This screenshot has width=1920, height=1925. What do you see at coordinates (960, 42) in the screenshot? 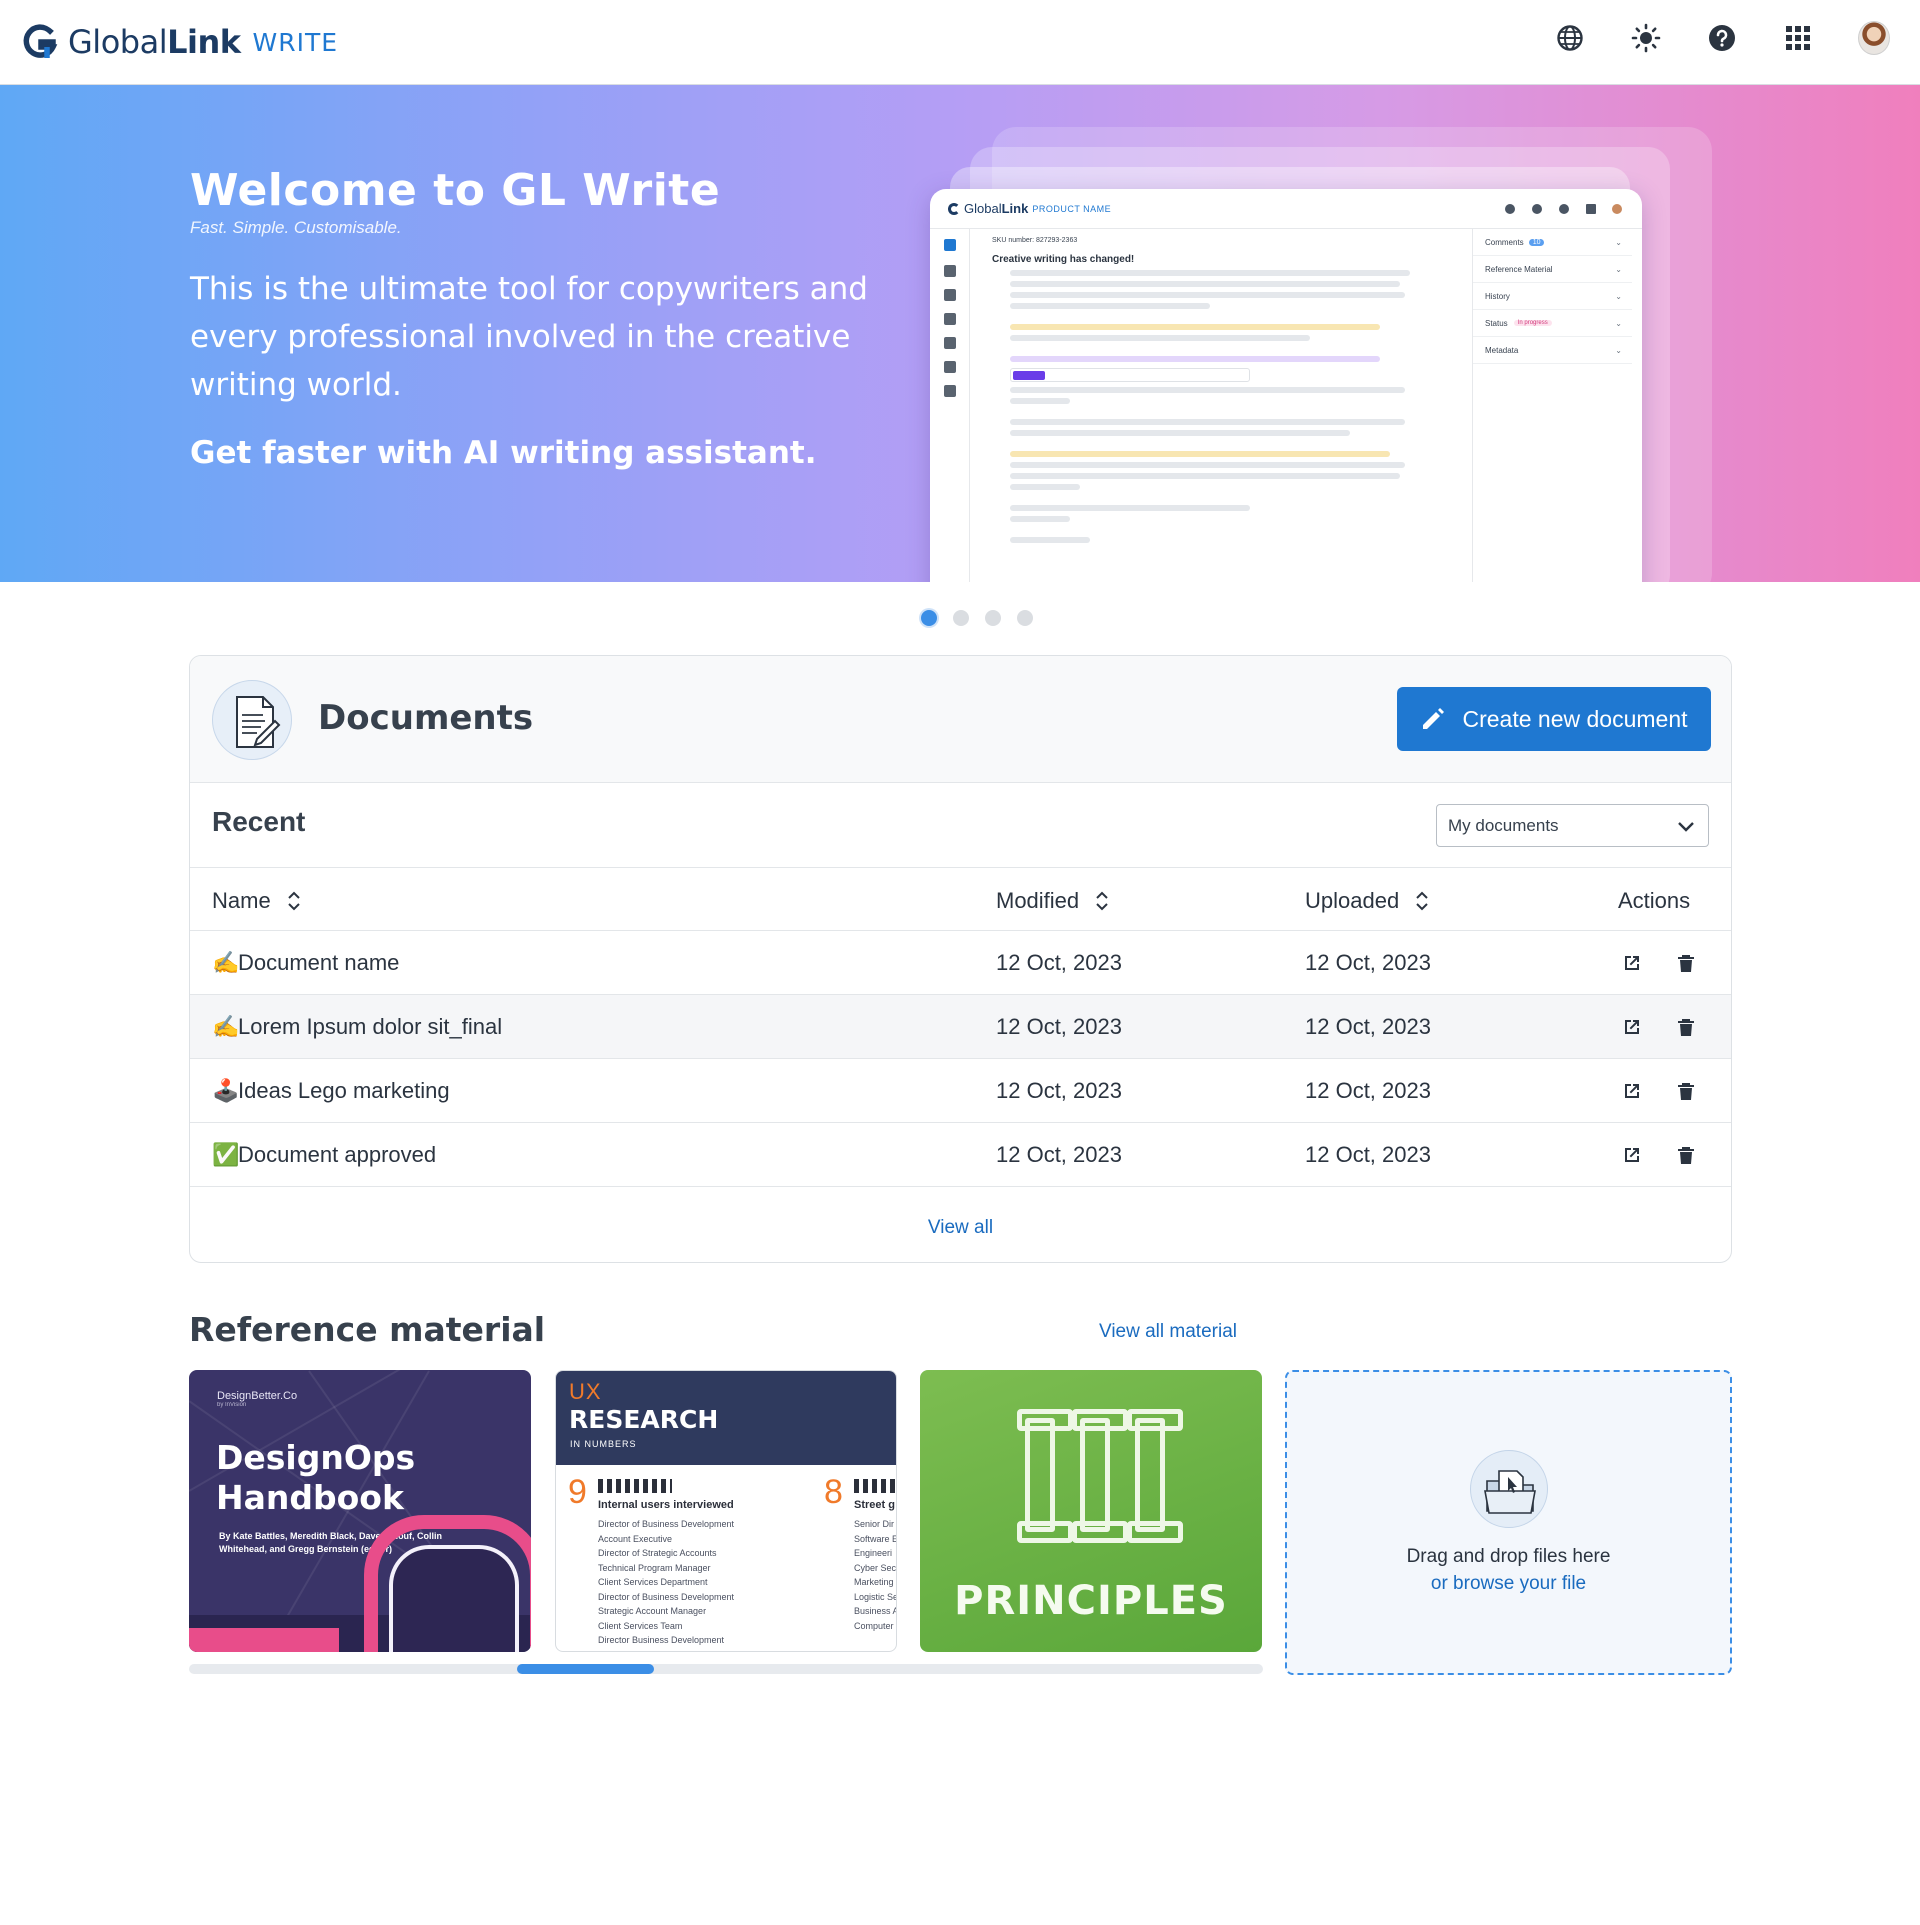
I see `top-bar: GlobalLink WRITE` at bounding box center [960, 42].